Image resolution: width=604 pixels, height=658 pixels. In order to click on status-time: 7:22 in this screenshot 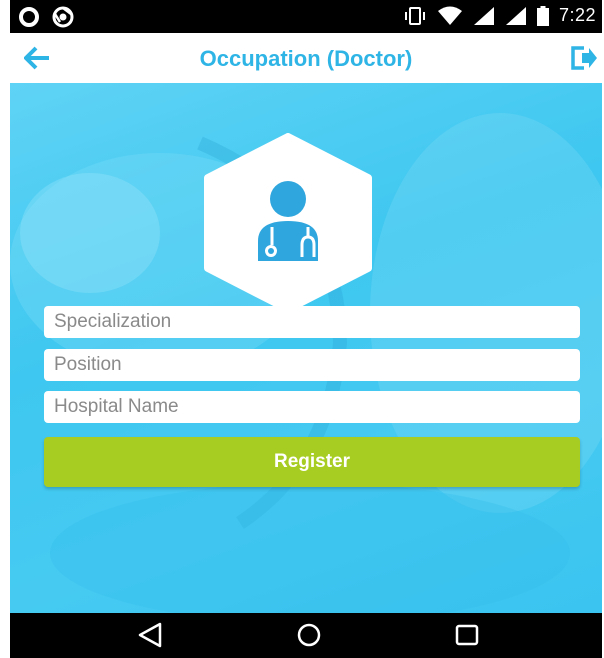, I will do `click(577, 15)`.